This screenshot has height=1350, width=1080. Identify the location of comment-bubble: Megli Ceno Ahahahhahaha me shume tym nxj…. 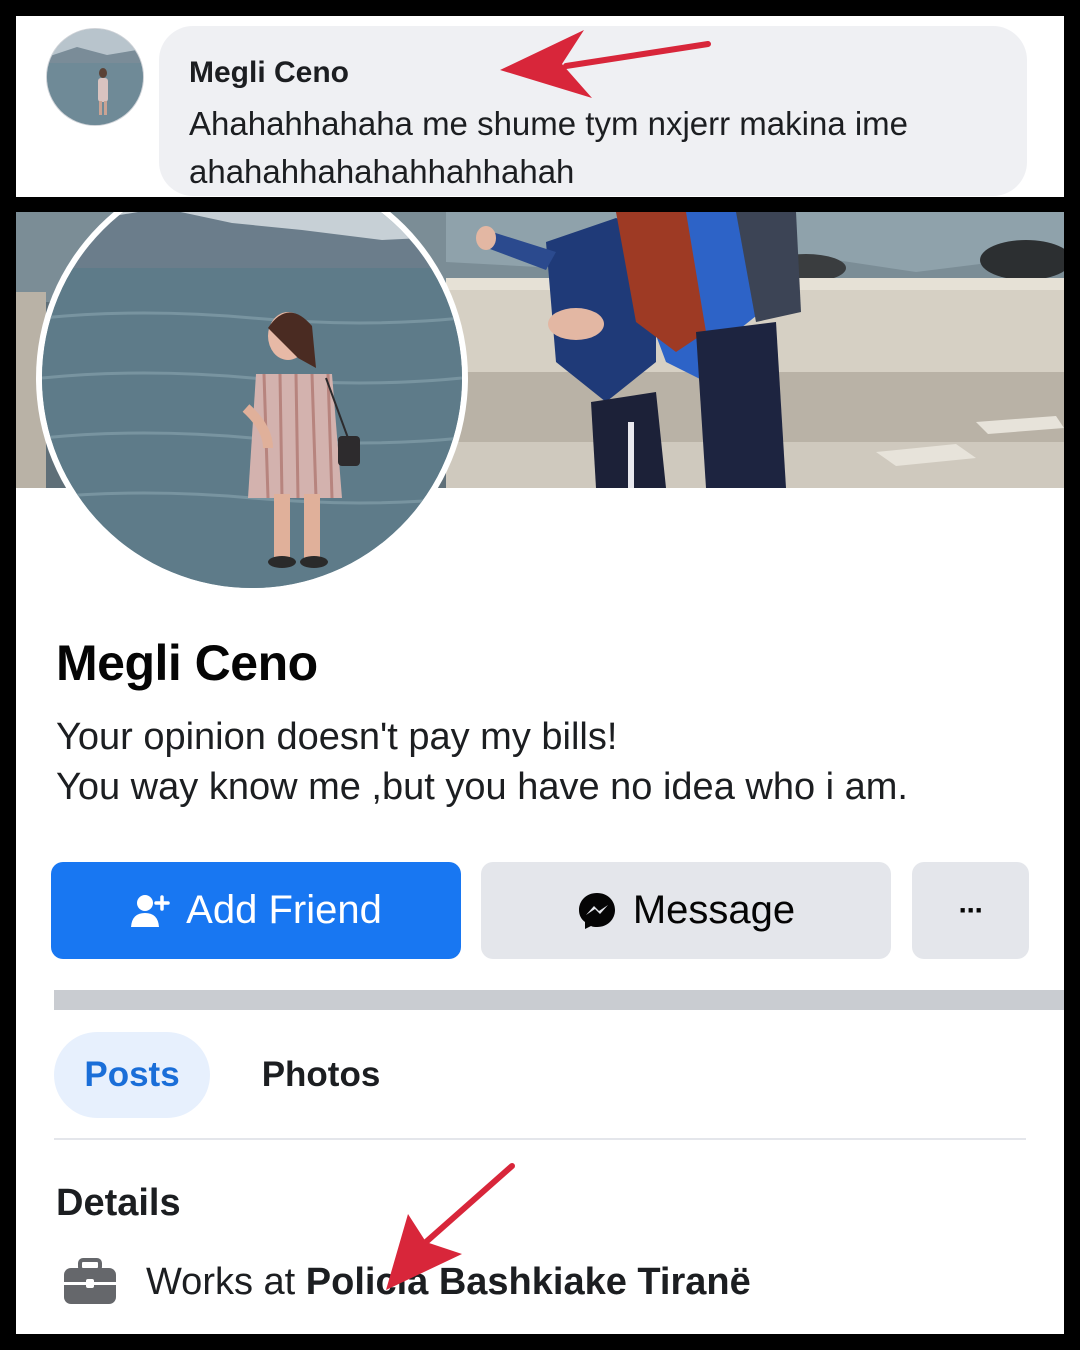
(593, 111).